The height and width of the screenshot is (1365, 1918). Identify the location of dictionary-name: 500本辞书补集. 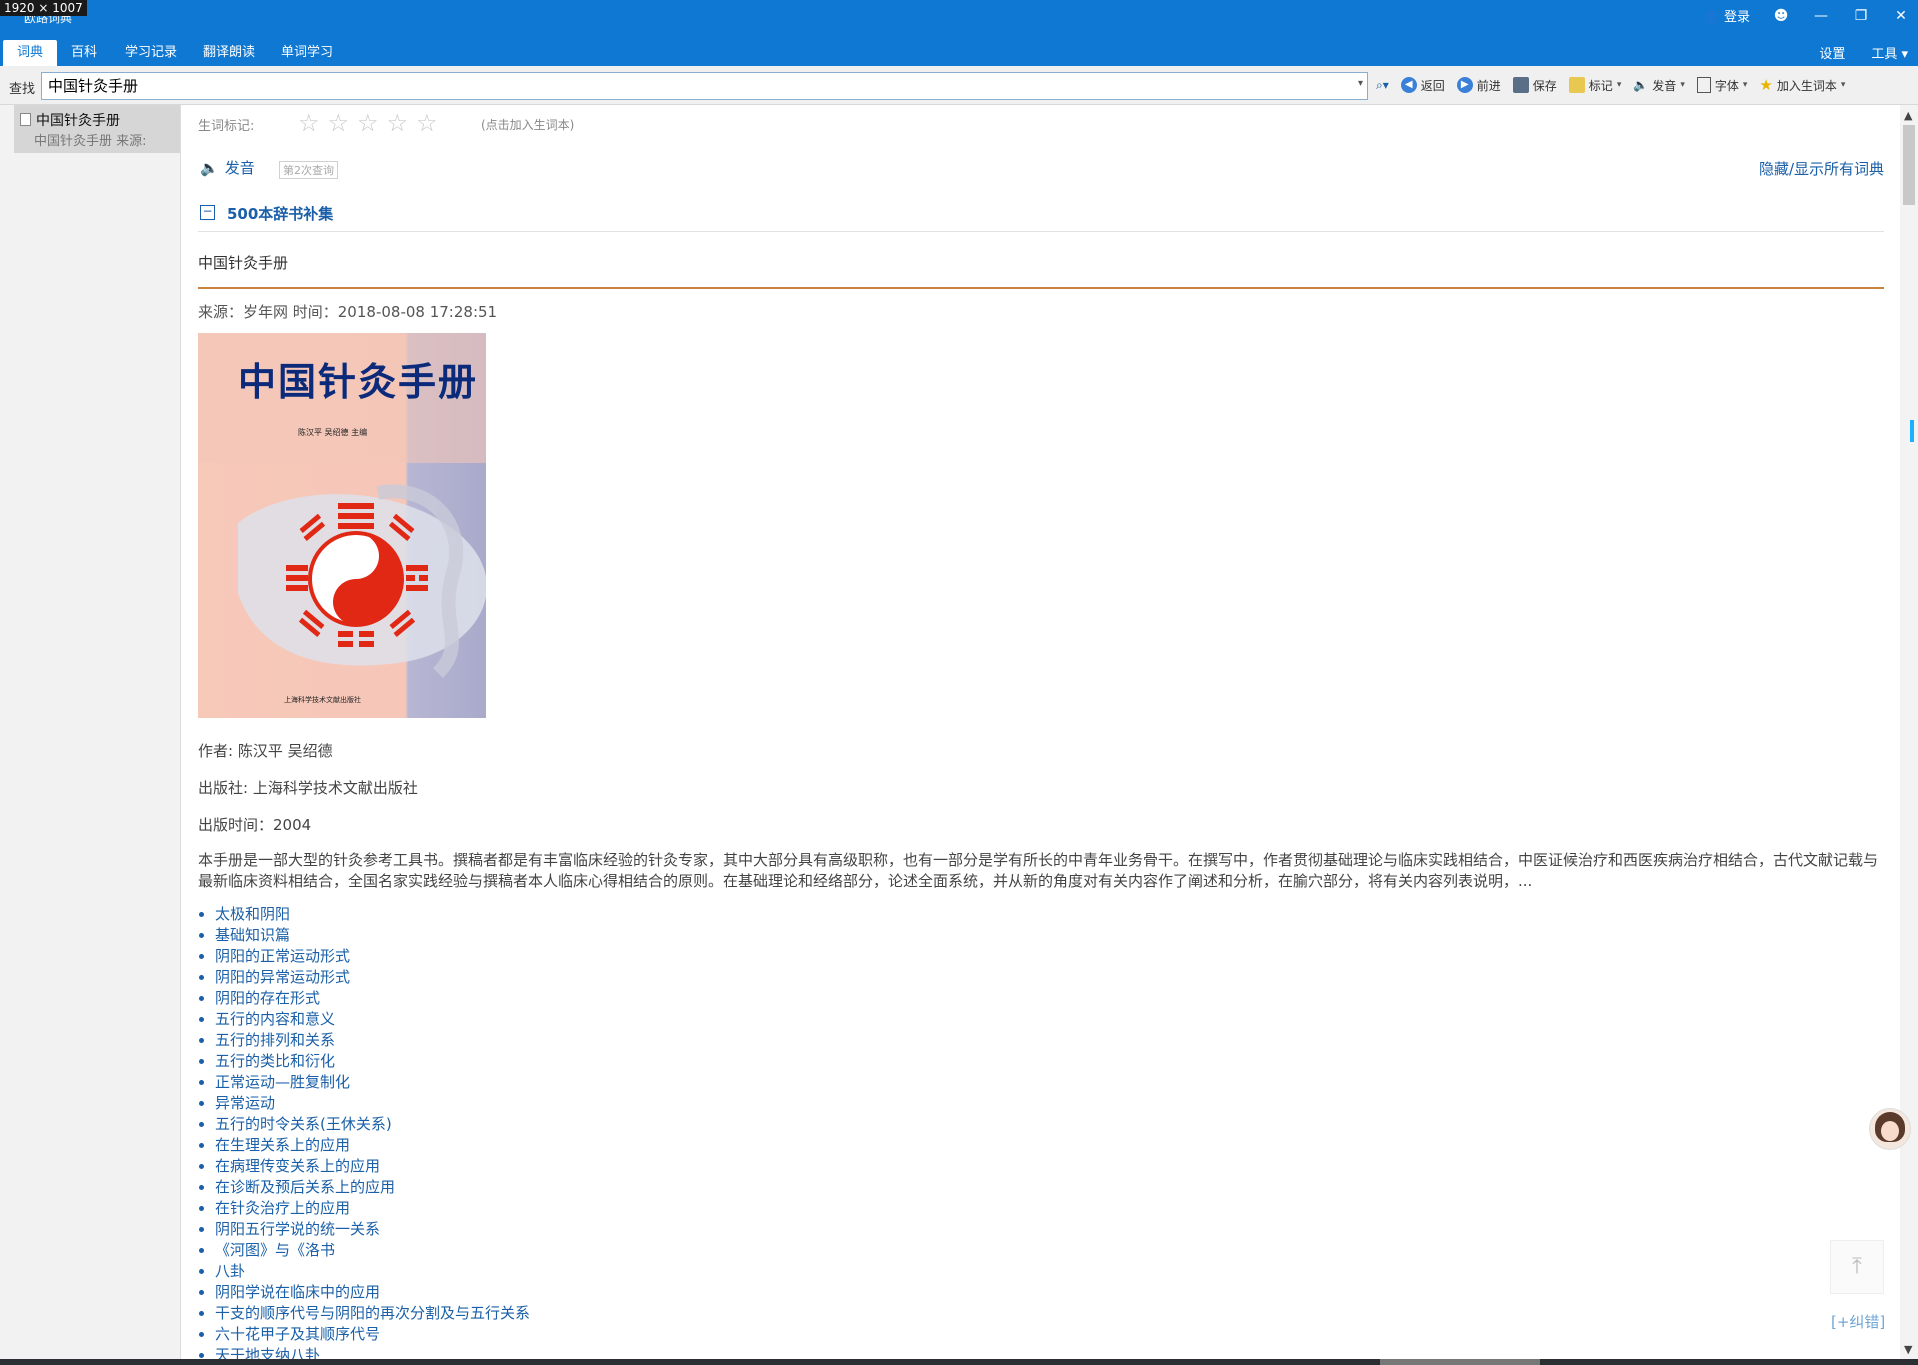
(280, 213).